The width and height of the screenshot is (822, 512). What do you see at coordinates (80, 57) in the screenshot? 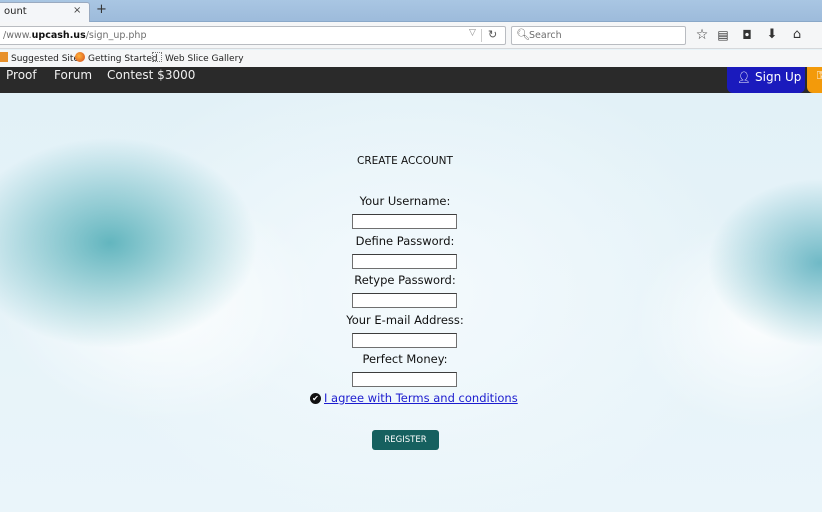
I see `firefox-icon` at bounding box center [80, 57].